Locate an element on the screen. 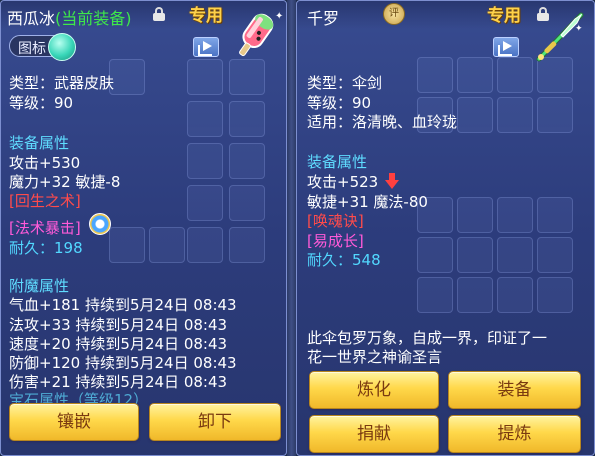 Image resolution: width=595 pixels, height=456 pixels. refine-button: 炼化 is located at coordinates (374, 390).